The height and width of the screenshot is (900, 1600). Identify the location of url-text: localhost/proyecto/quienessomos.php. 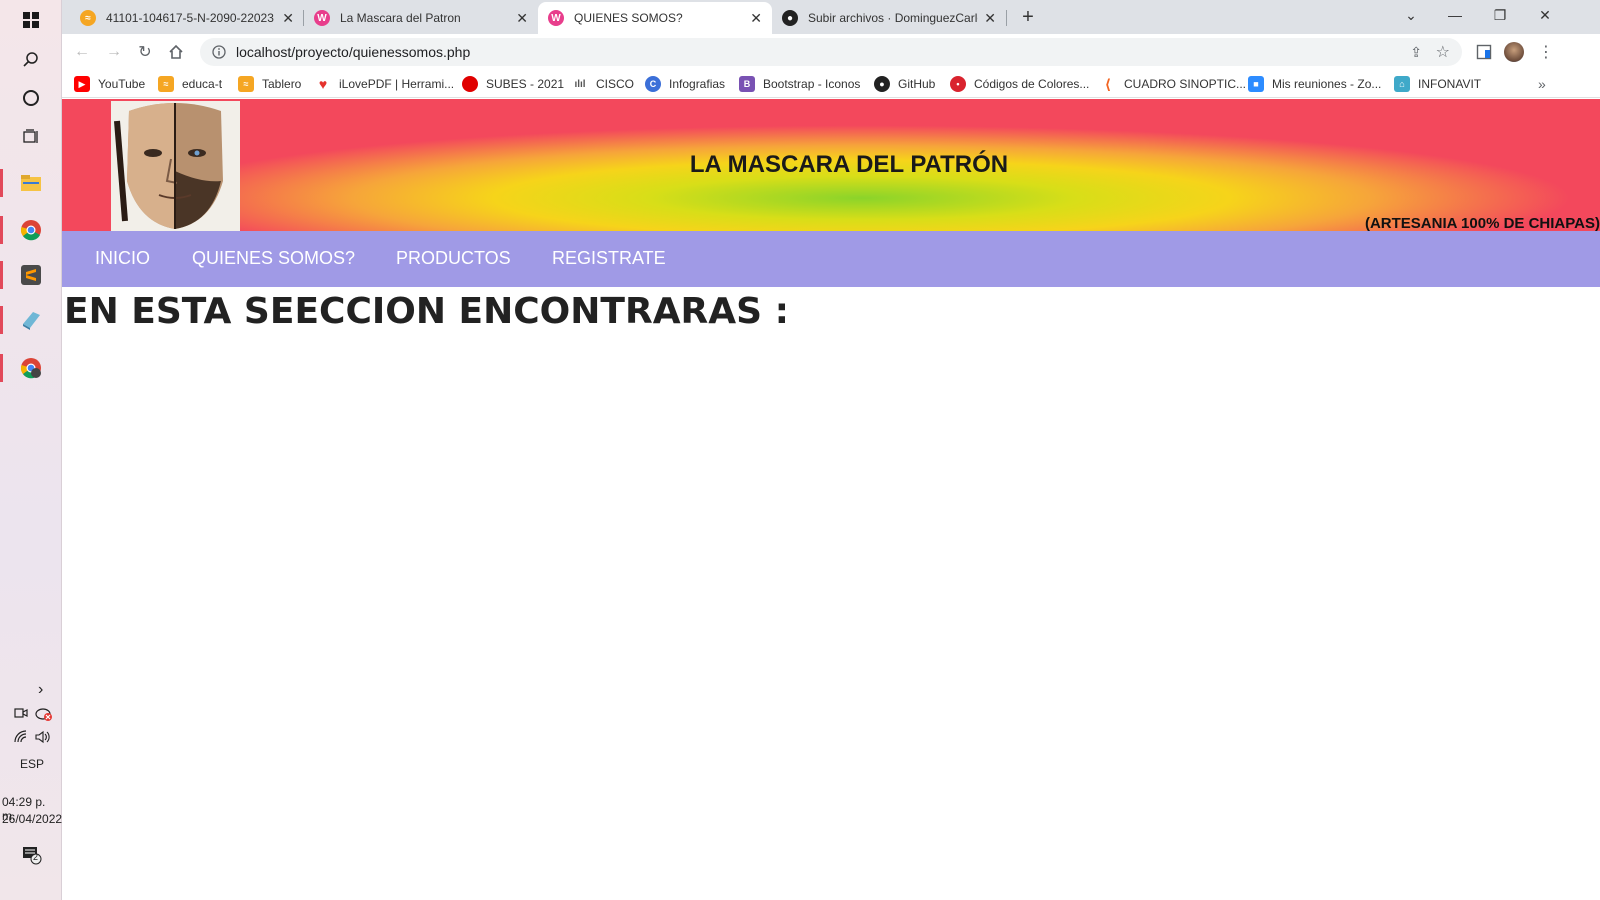
(353, 52).